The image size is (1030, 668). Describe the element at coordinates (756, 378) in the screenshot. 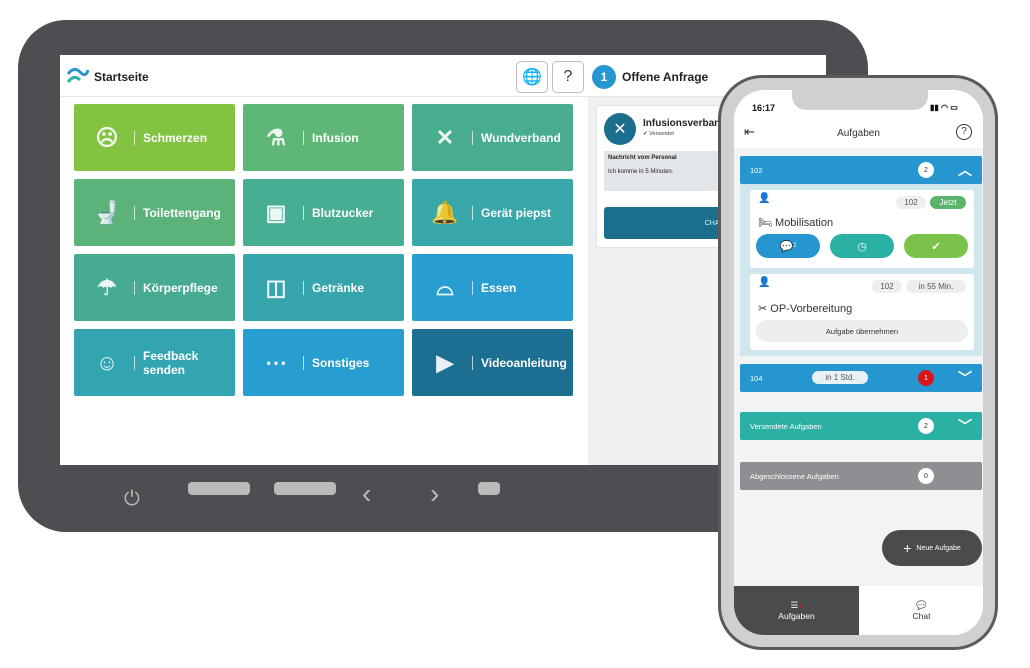

I see `room-label: 104` at that location.